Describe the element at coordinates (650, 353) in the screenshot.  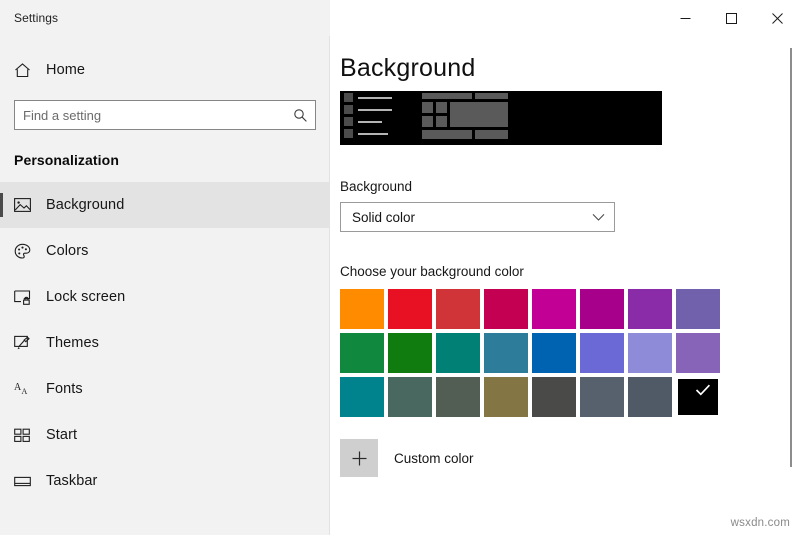
I see `color-swatch-light-periwinkle` at that location.